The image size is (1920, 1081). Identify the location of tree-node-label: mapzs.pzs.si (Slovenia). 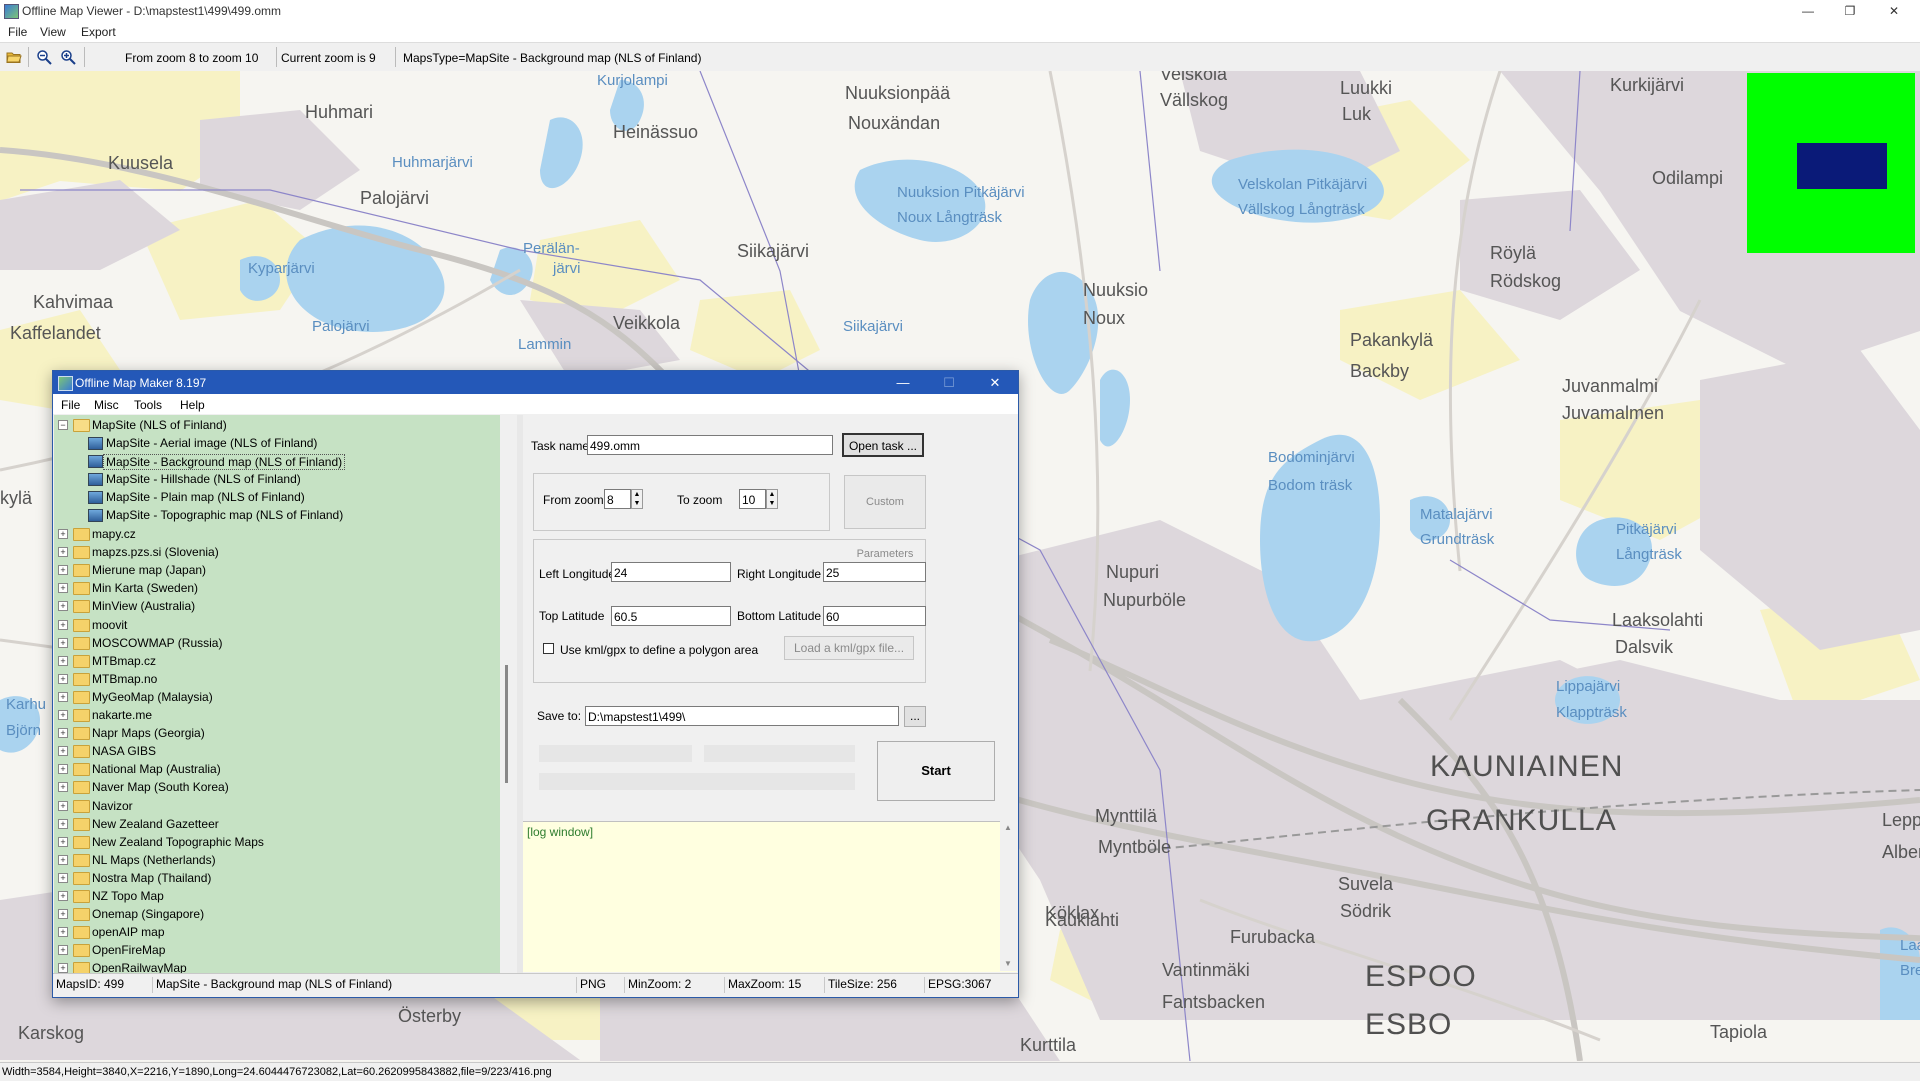
(155, 552).